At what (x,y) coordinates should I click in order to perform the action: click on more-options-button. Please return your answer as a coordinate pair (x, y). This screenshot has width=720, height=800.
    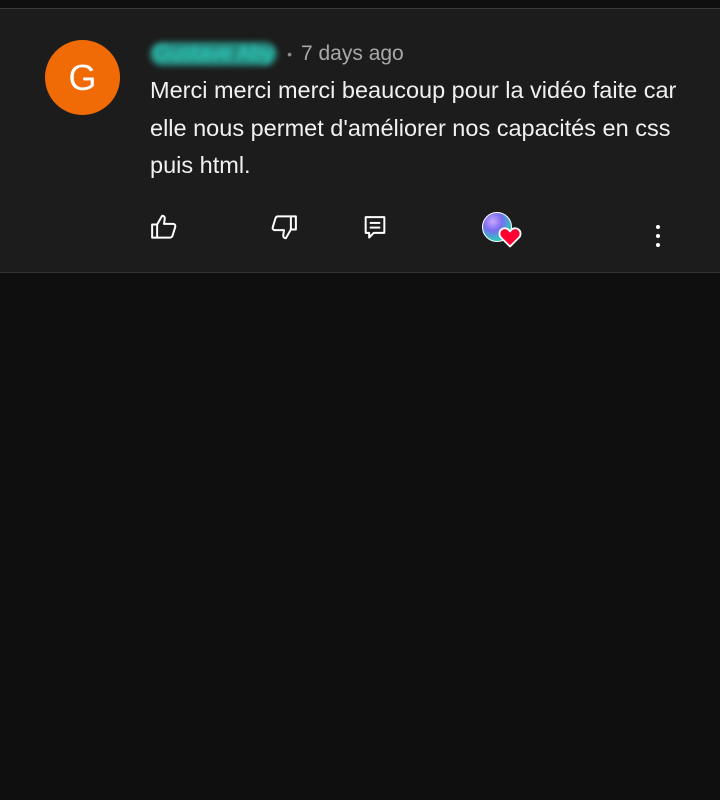
    Looking at the image, I should click on (658, 236).